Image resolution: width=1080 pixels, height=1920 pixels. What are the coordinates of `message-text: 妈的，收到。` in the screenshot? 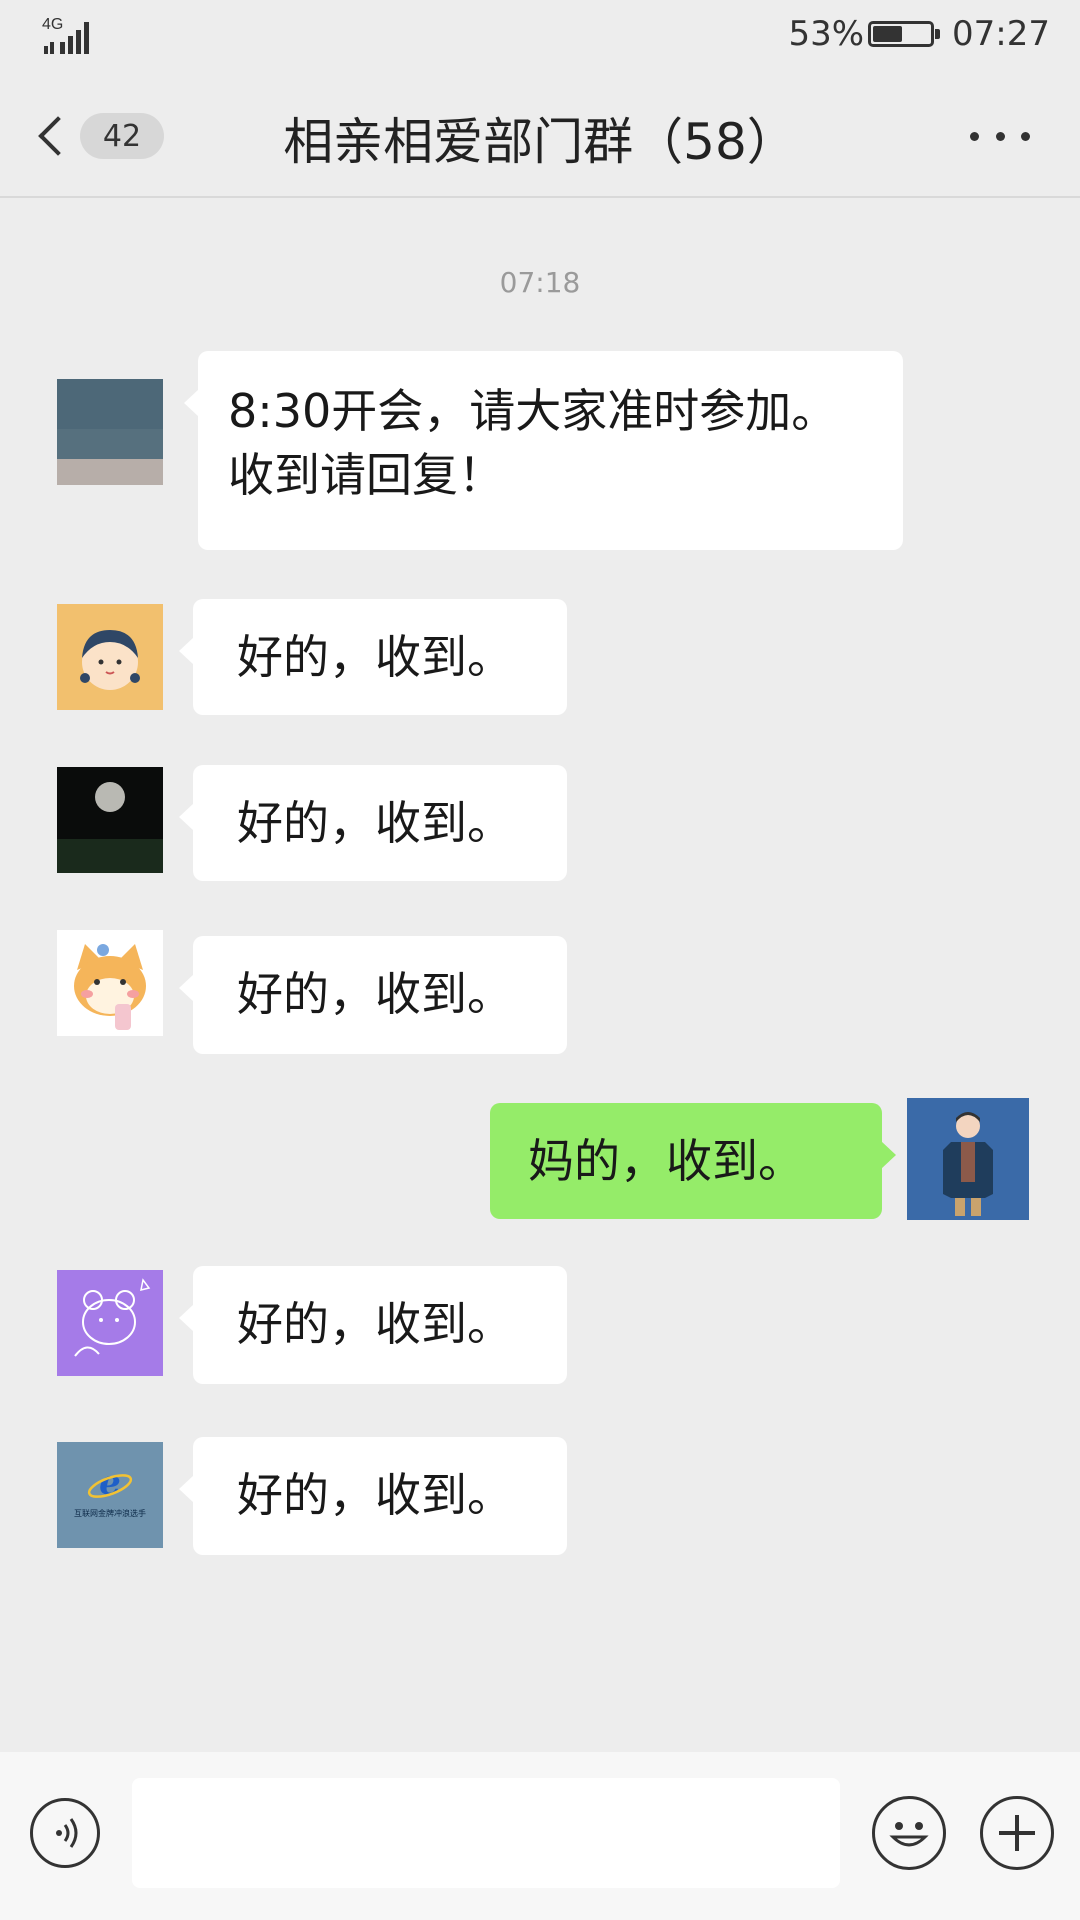 It's located at (666, 1161).